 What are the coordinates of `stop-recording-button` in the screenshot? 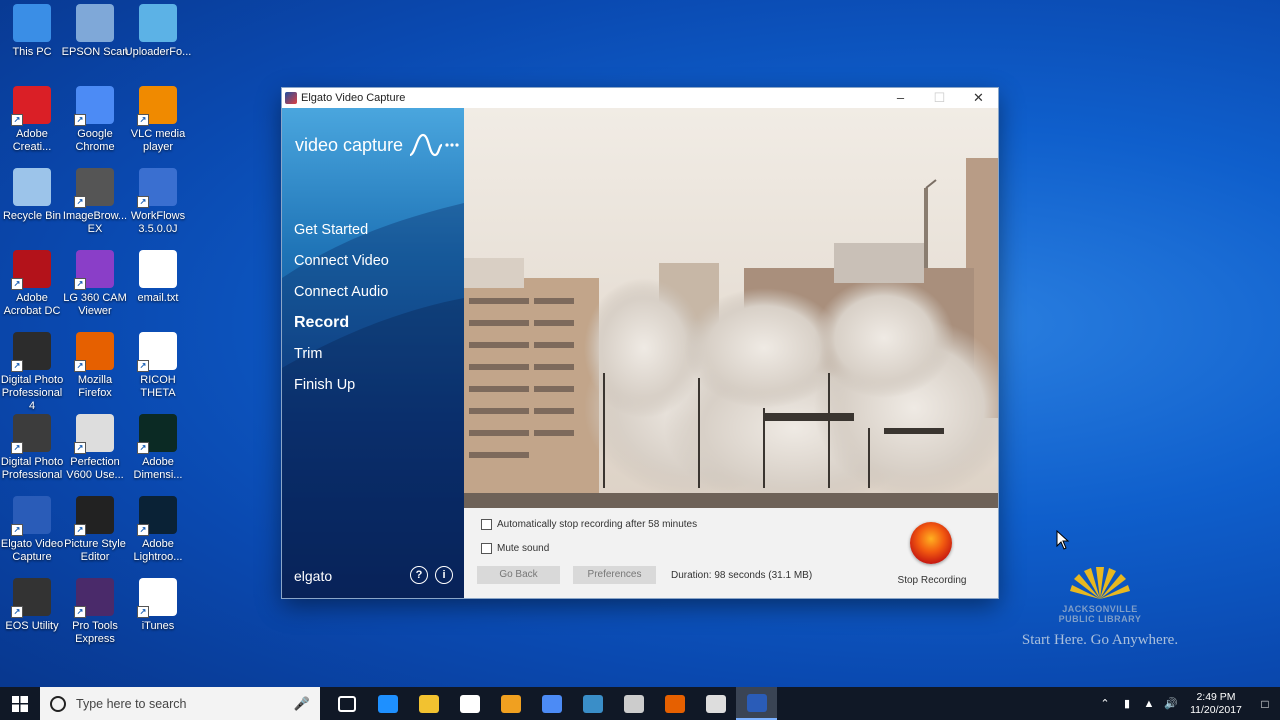 It's located at (931, 543).